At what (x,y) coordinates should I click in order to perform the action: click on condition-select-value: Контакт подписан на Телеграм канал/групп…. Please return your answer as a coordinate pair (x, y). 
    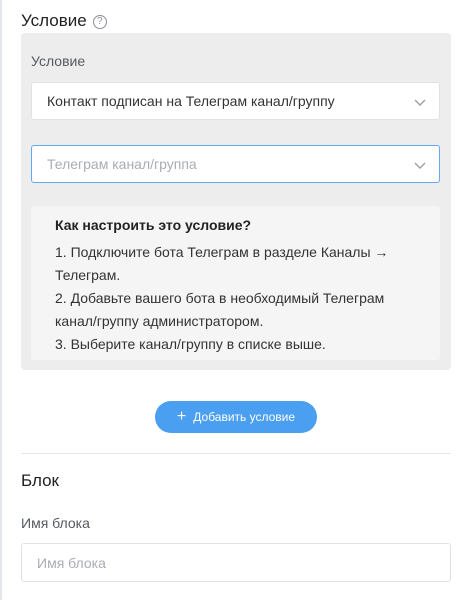
    Looking at the image, I should click on (191, 101).